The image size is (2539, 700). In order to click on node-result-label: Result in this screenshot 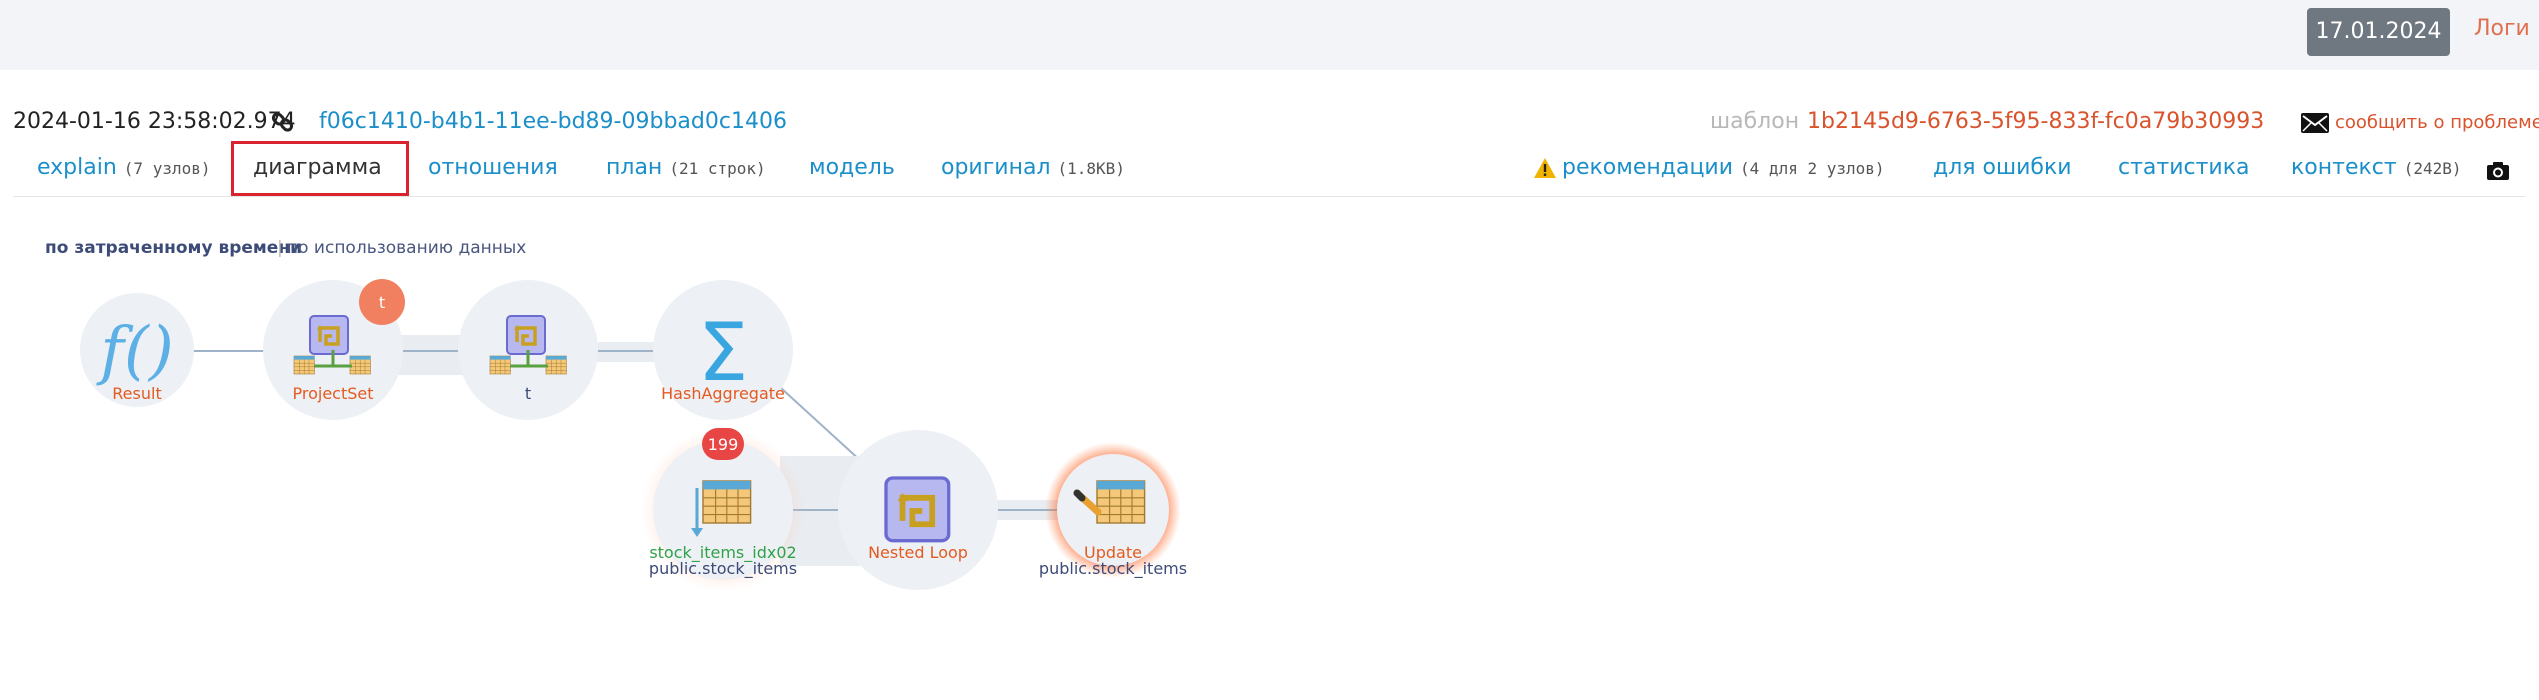, I will do `click(136, 393)`.